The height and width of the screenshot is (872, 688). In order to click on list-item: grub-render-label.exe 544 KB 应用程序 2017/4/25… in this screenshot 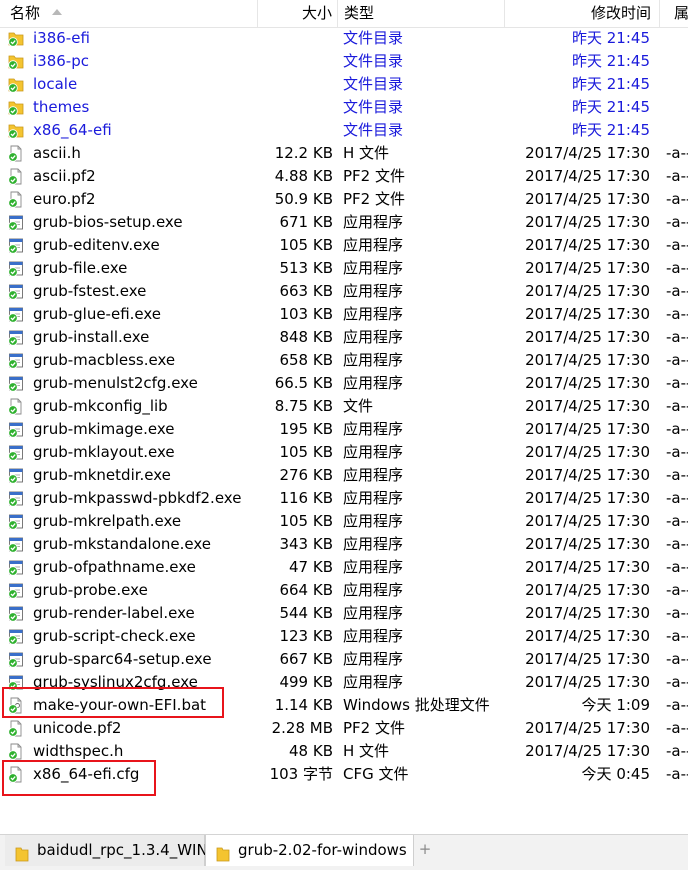, I will do `click(344, 613)`.